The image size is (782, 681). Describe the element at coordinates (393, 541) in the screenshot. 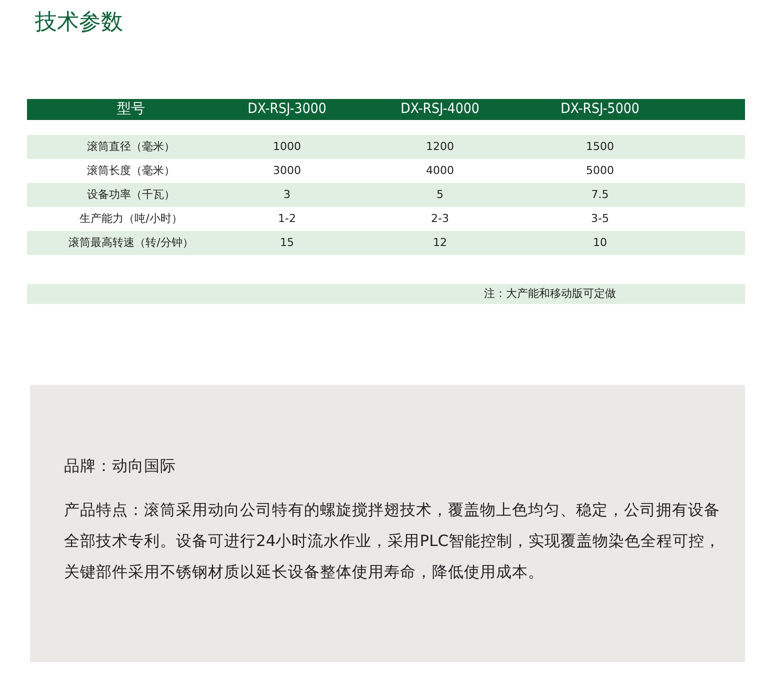

I see `description-text: 产品特点：滚筒采用动向公司特有的螺旋搅拌翅技术，覆盖物上色均匀、稳定，公司拥有设备全部技术专利。设备可进行24小时流水作业，采用PLC智能控制，实现覆盖物染色全程可控，关键部件采用不锈钢材质以延长设备整体使用寿命，降低使用成本。` at that location.